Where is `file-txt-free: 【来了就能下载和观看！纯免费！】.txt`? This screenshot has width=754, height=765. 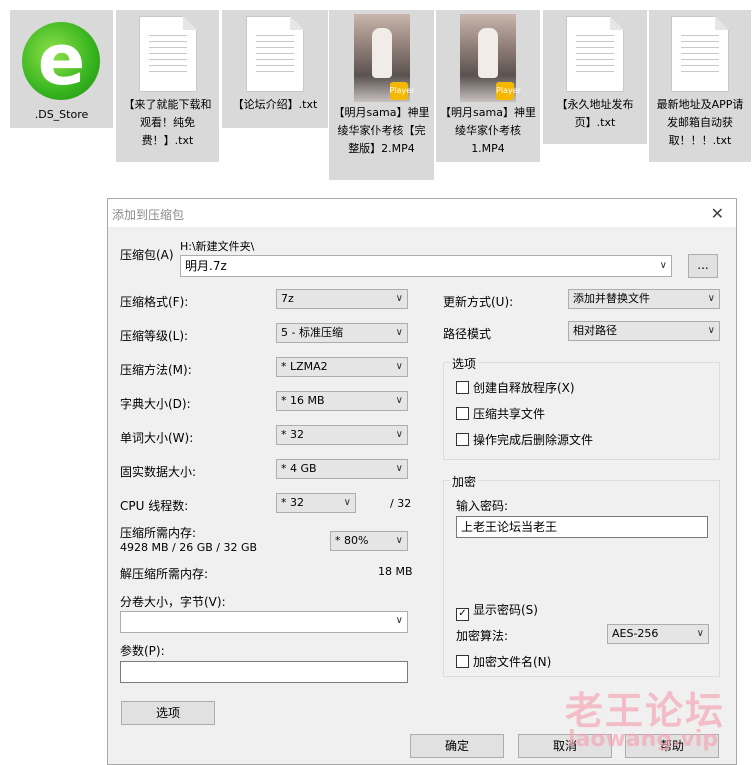 file-txt-free: 【来了就能下载和观看！纯免费！】.txt is located at coordinates (167, 86).